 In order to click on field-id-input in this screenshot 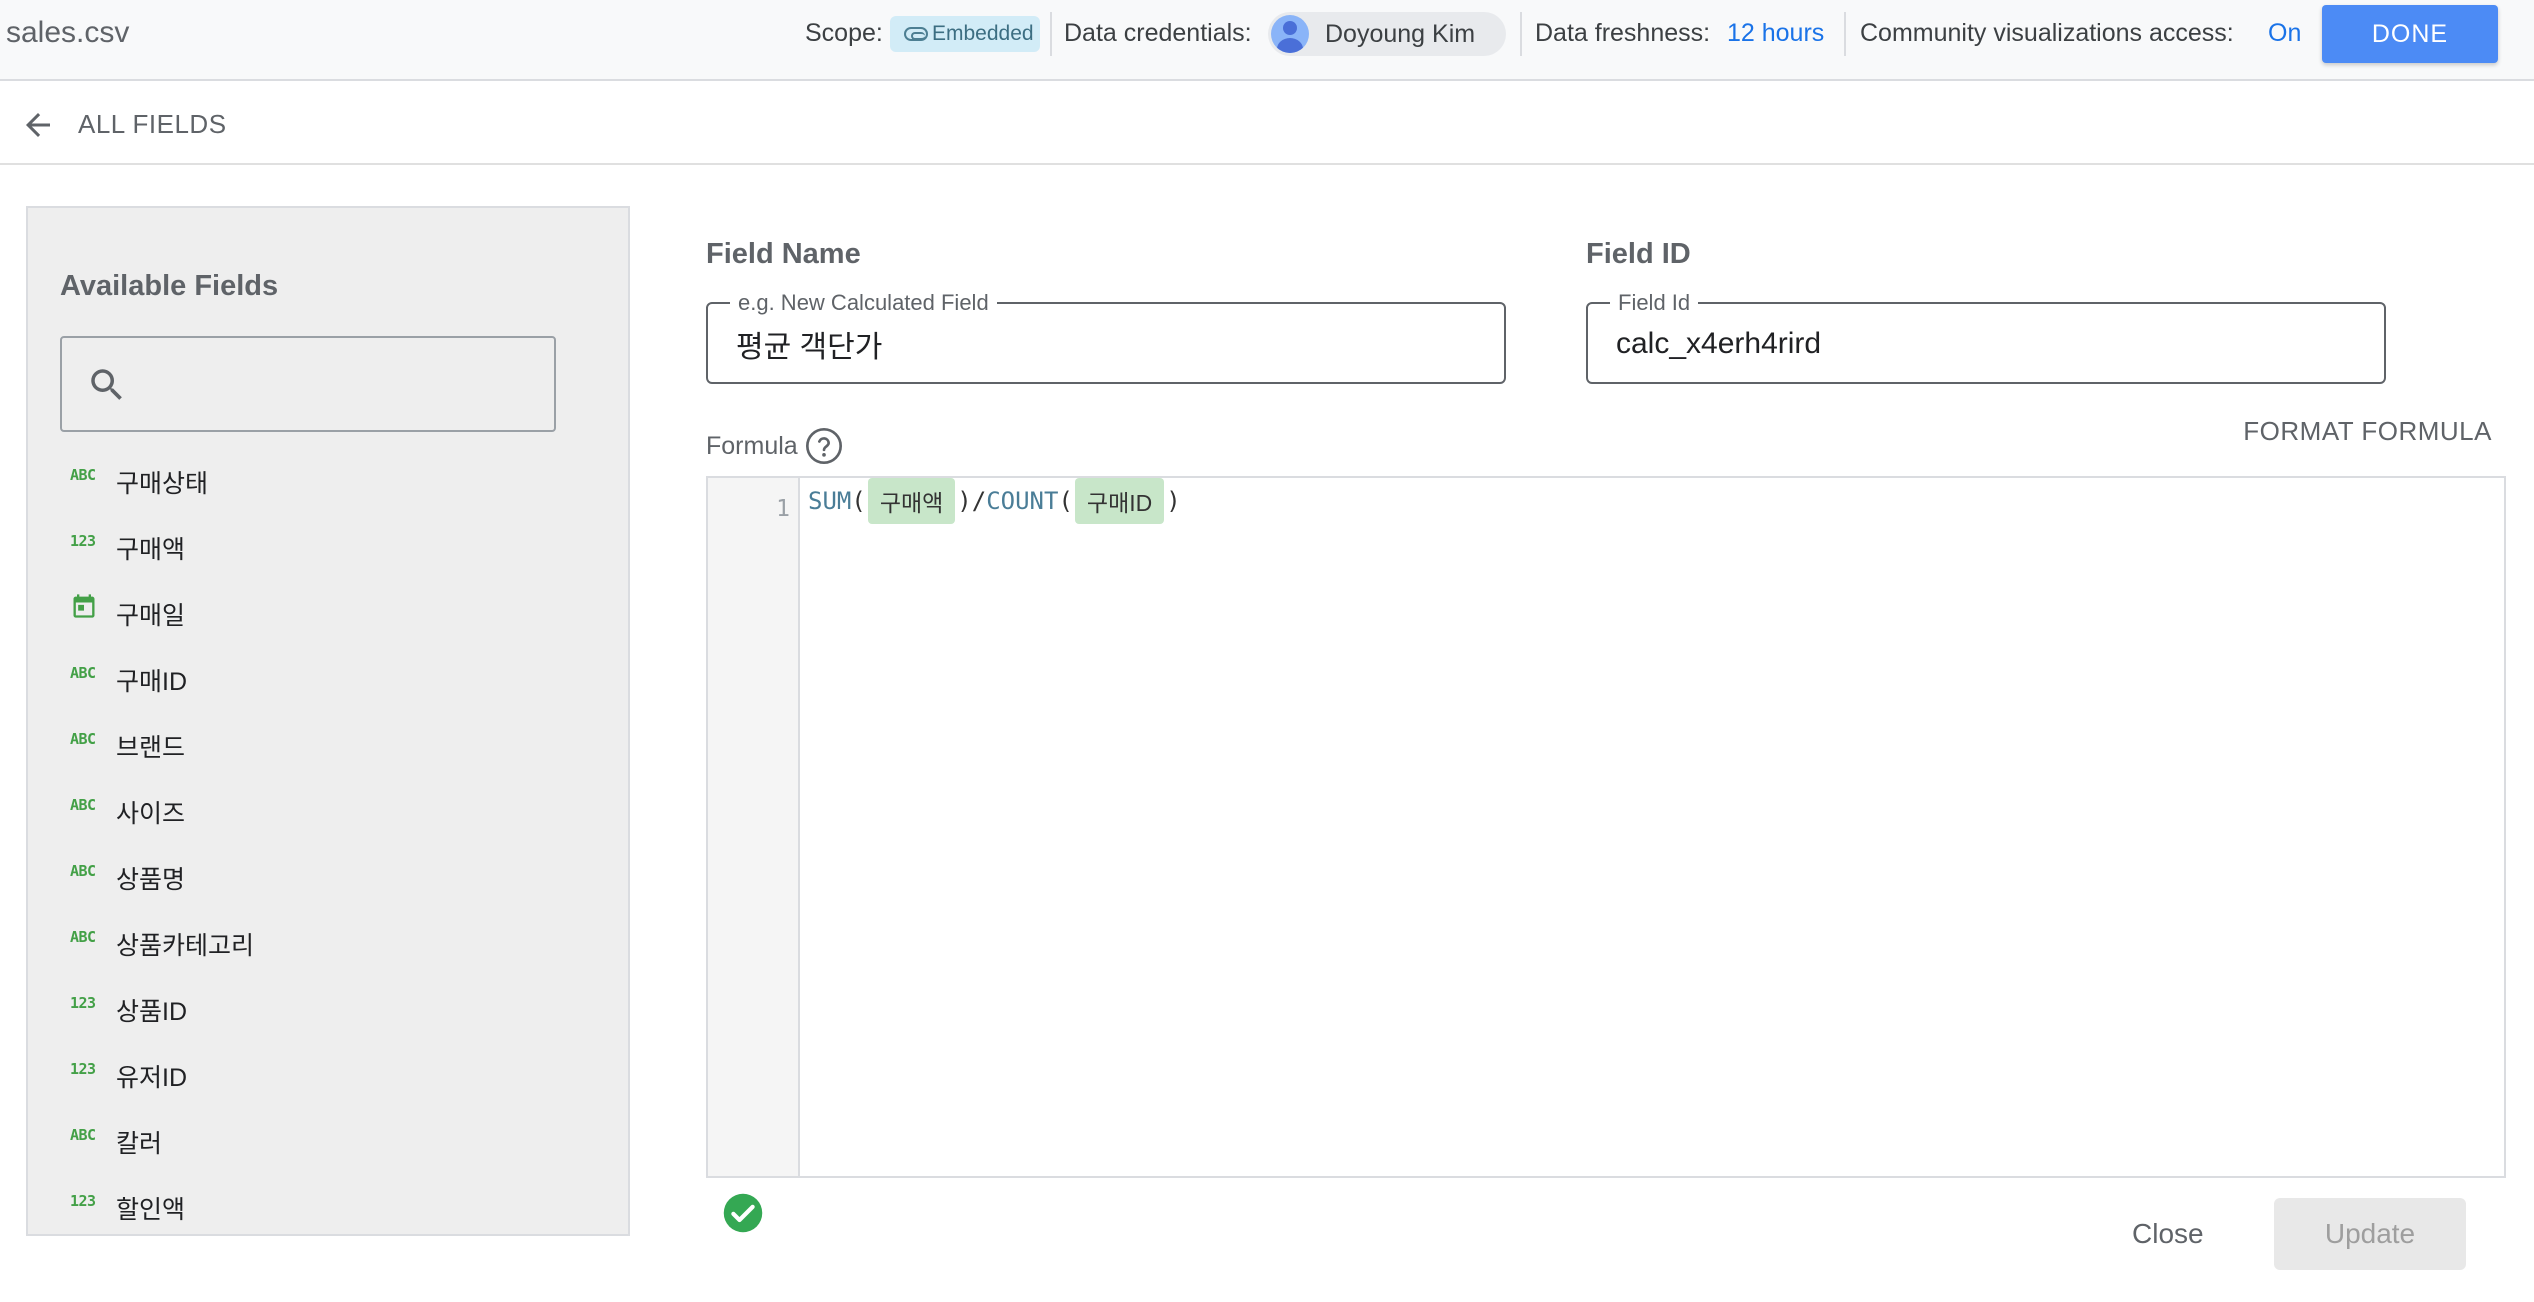, I will do `click(1974, 344)`.